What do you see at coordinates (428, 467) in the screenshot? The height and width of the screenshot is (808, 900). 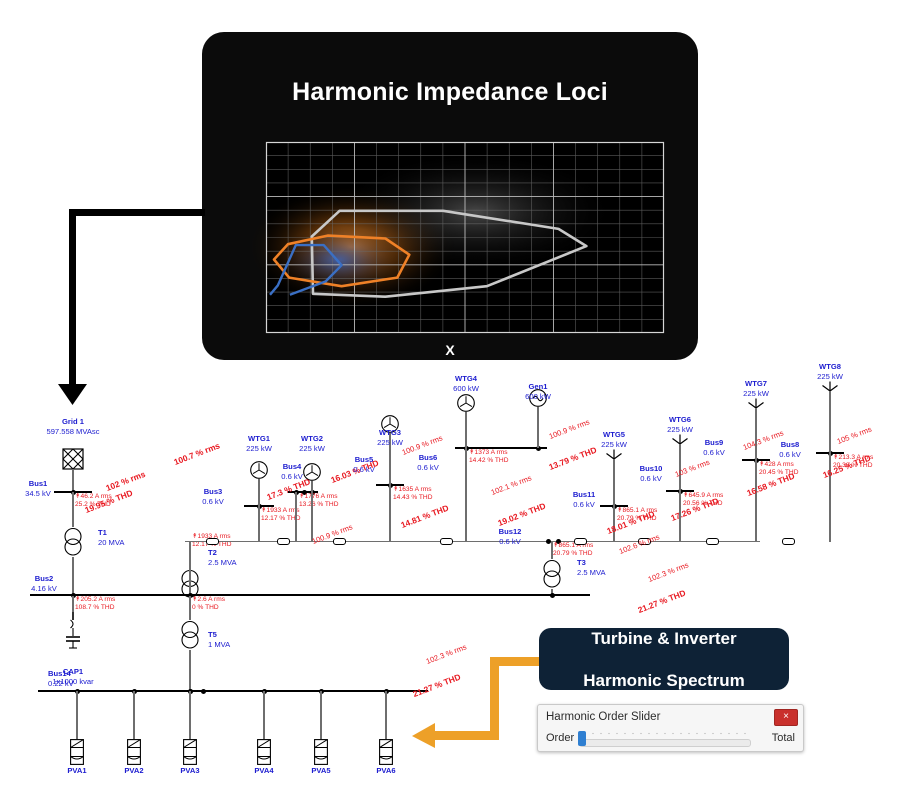 I see `bus6-label-value: 0.6 kV` at bounding box center [428, 467].